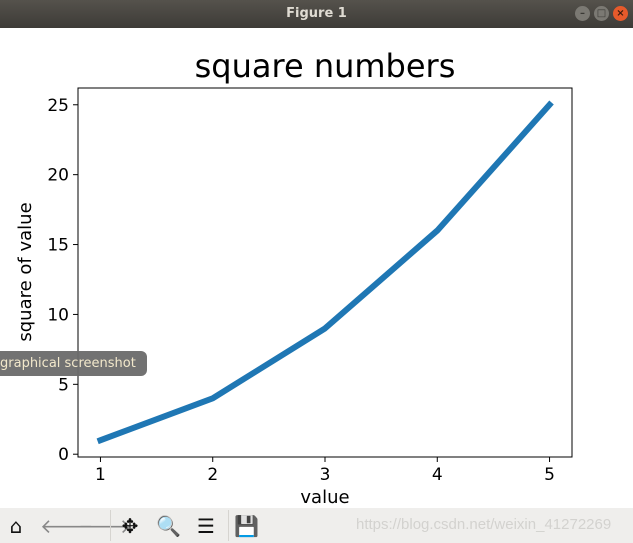 This screenshot has width=633, height=543. Describe the element at coordinates (58, 106) in the screenshot. I see `y-tick-label: 25` at that location.